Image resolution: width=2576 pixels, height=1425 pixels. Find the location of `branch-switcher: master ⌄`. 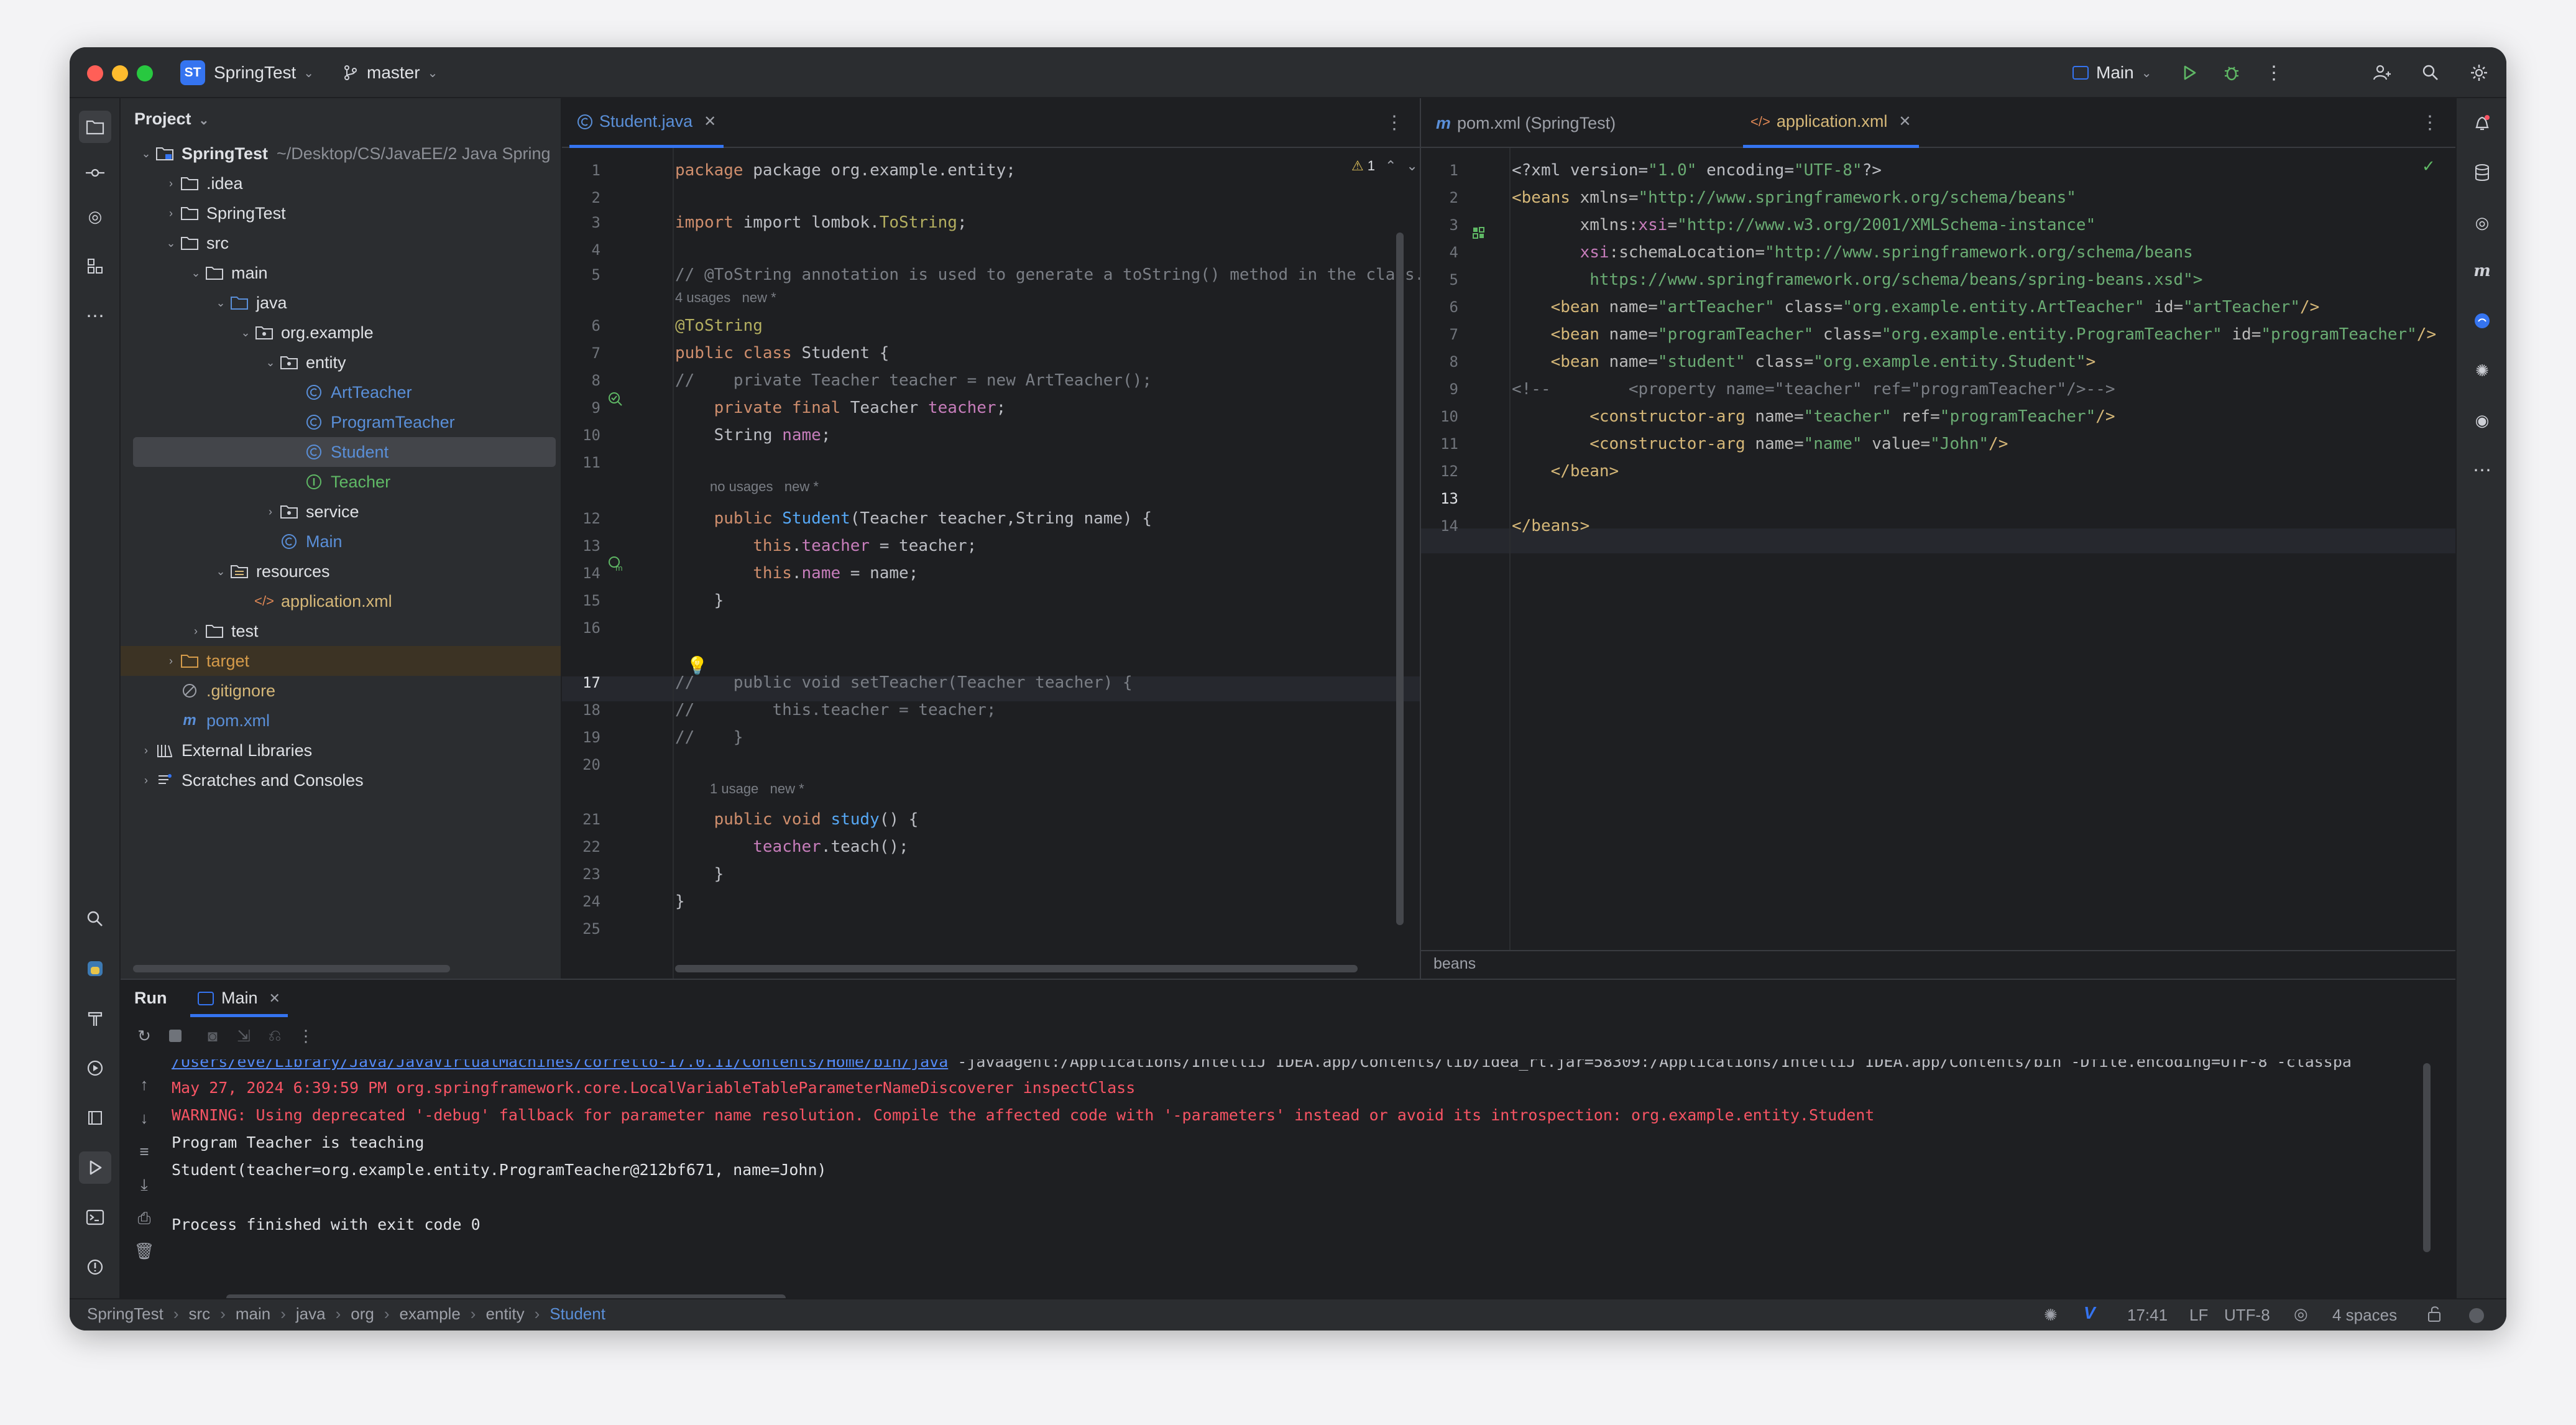

branch-switcher: master ⌄ is located at coordinates (390, 72).